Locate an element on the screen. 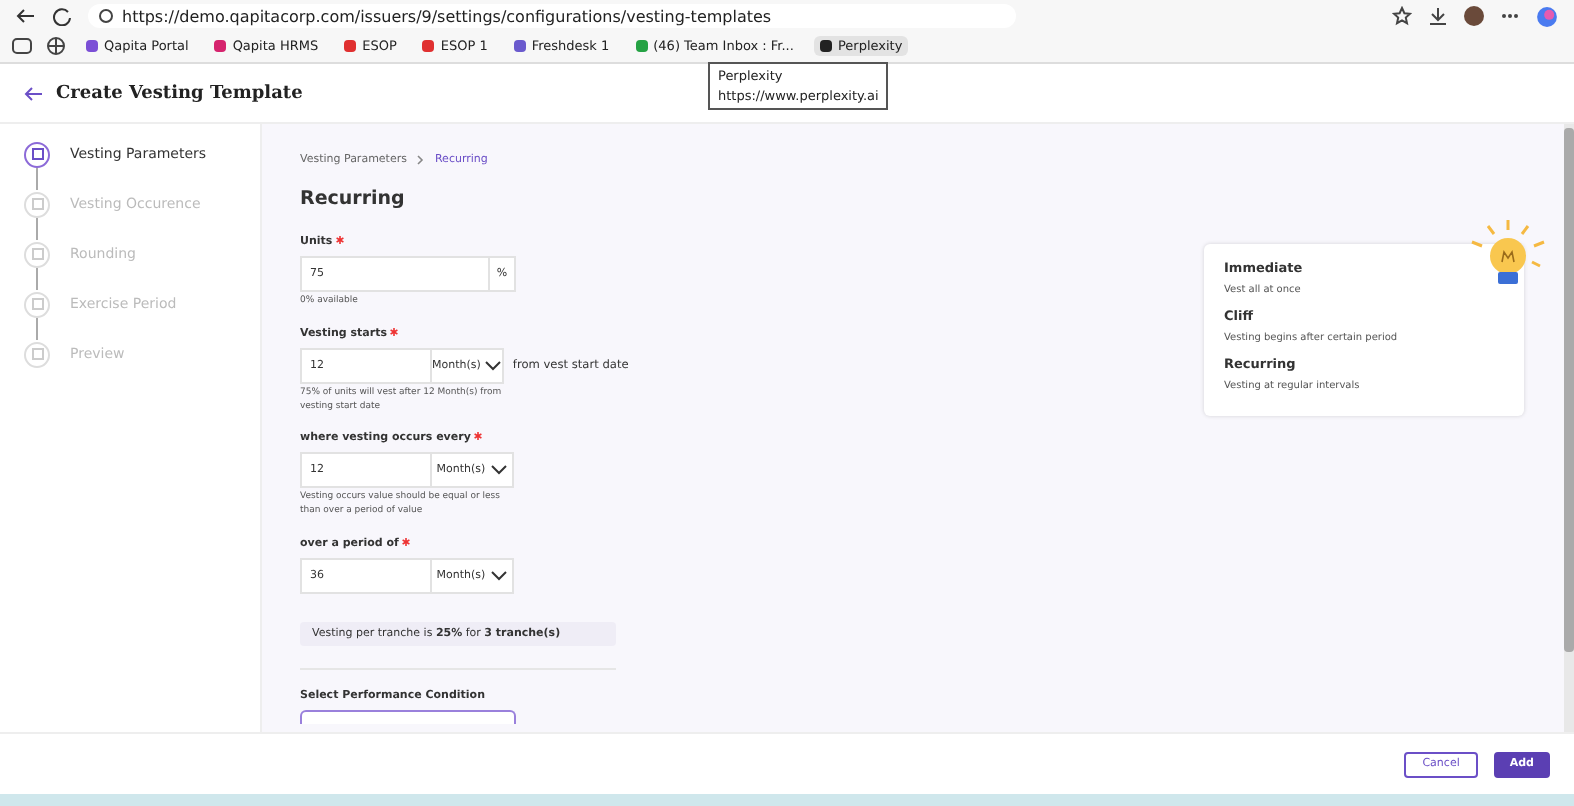 Image resolution: width=1574 pixels, height=806 pixels. tab-icon is located at coordinates (22, 46).